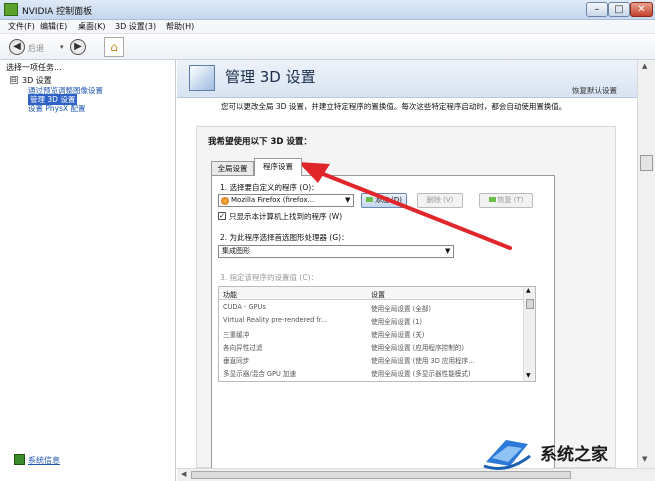 This screenshot has height=481, width=655. I want to click on menu-desktop: 桌面(K), so click(92, 26).